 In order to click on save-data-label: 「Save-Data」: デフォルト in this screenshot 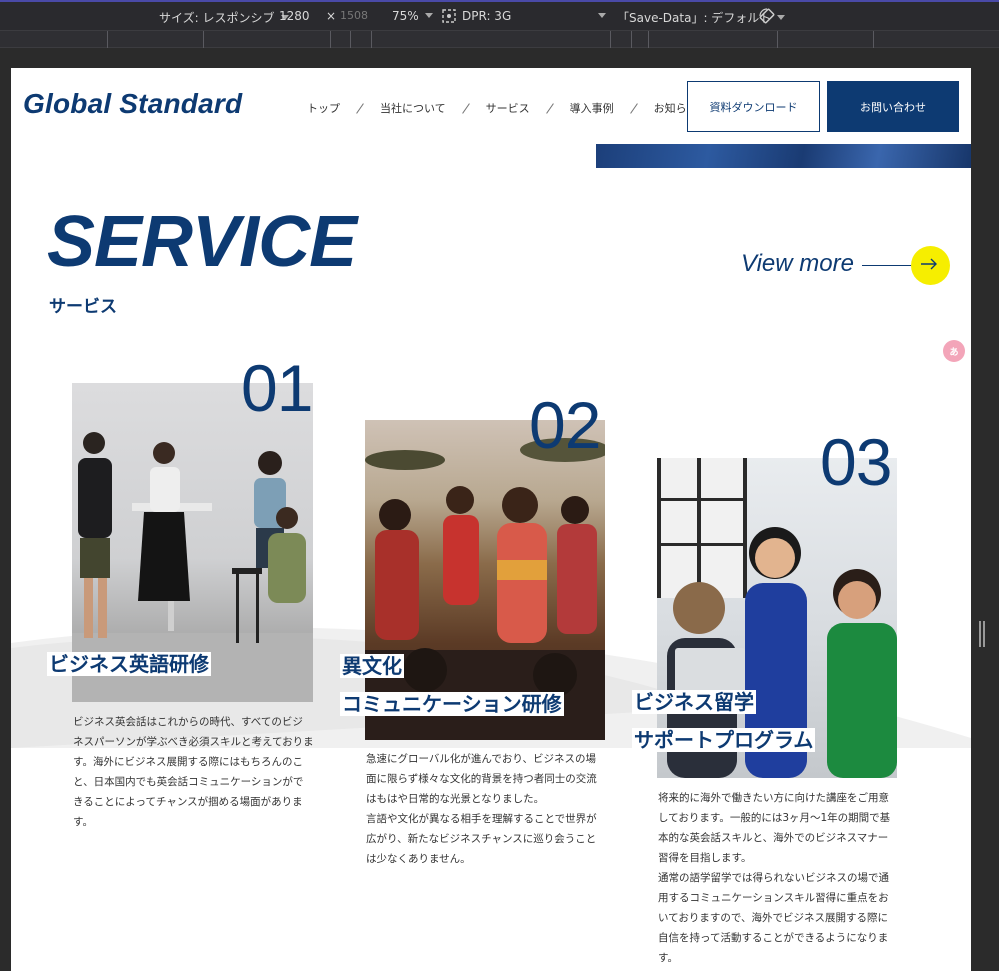, I will do `click(694, 18)`.